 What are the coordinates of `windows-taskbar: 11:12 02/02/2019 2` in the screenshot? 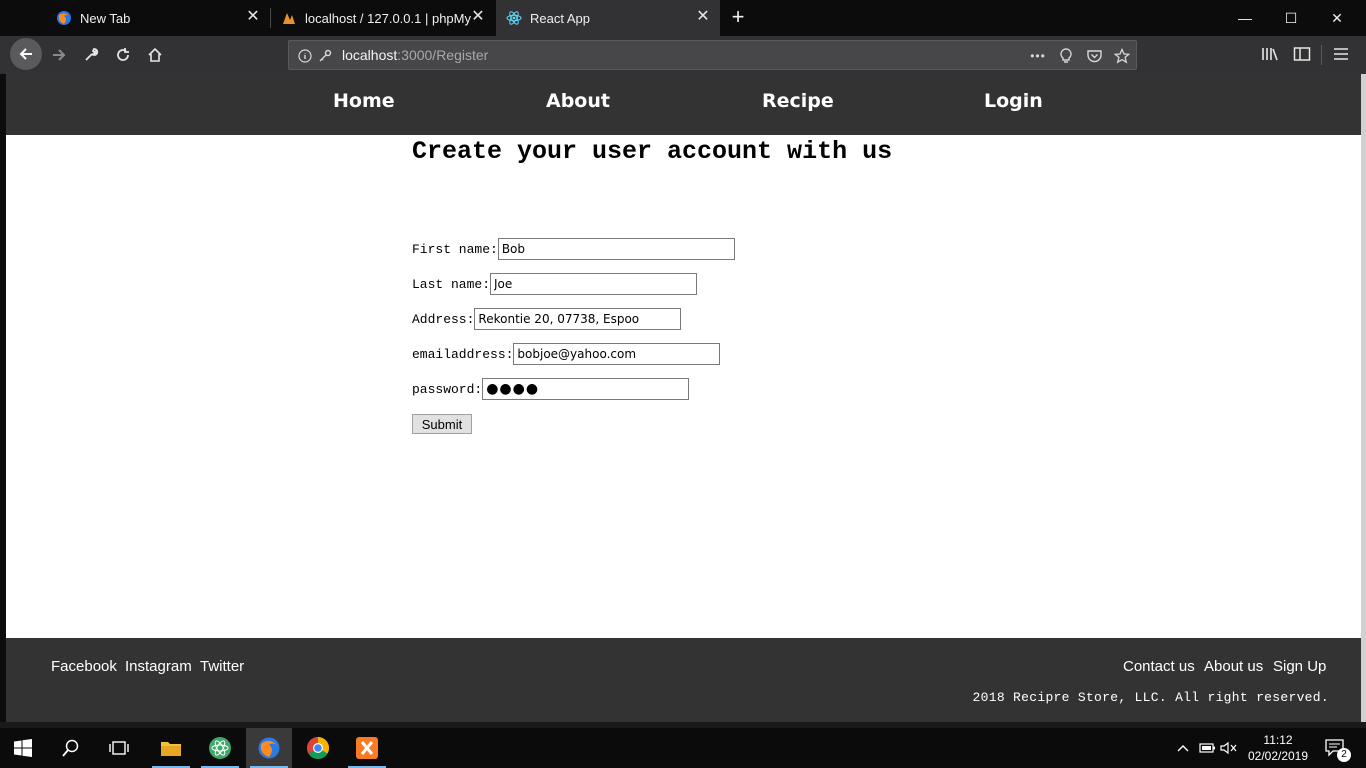 It's located at (683, 748).